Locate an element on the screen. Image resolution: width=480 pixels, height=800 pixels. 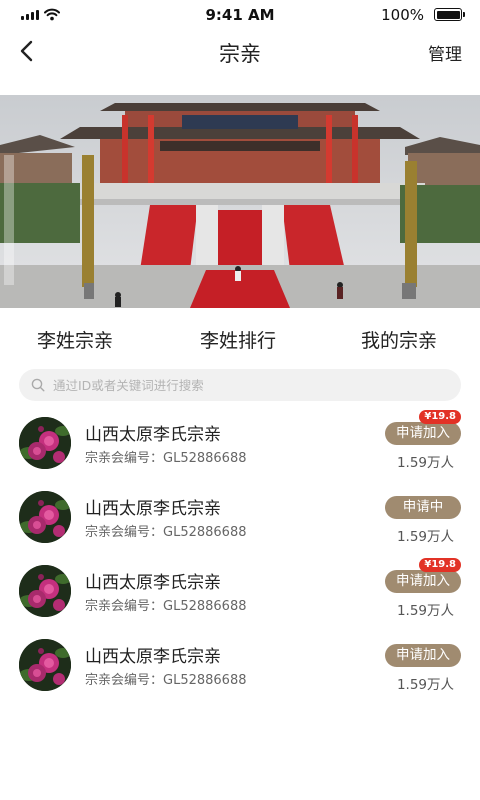
tab-li-clans: 李姓宗亲 is located at coordinates (75, 339).